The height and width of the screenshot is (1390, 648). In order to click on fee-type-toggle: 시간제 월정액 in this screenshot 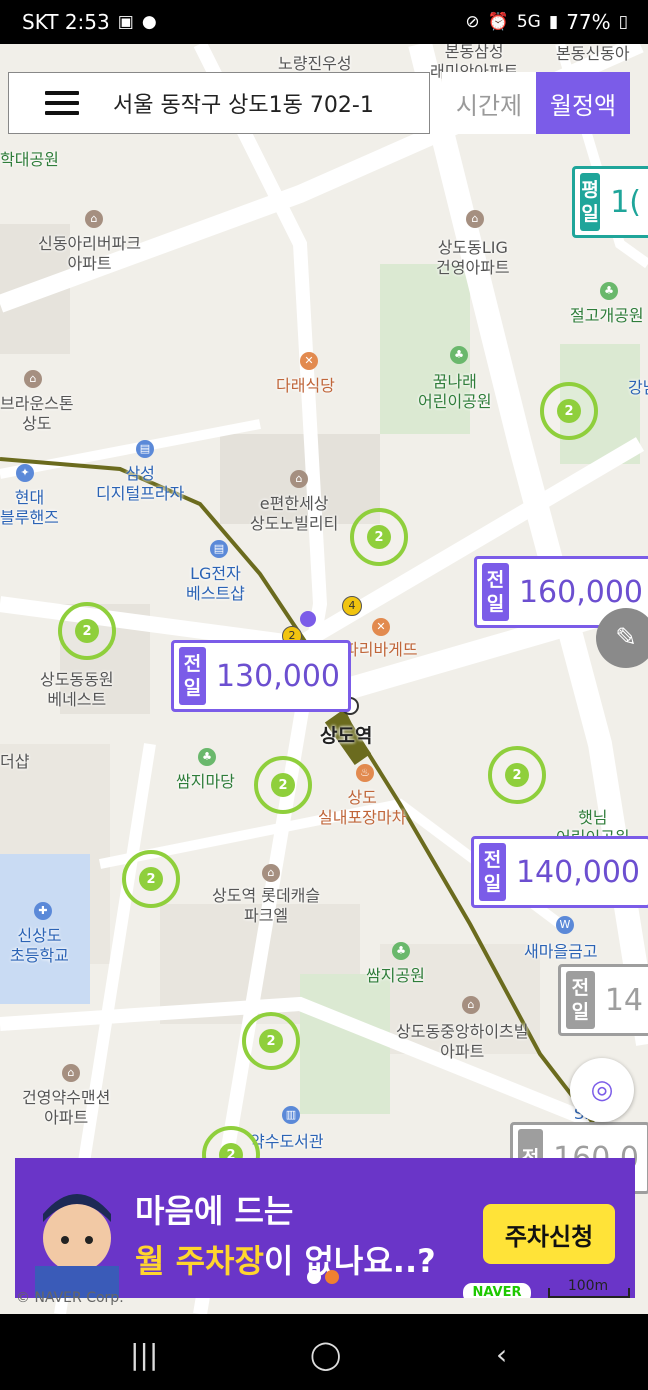, I will do `click(536, 103)`.